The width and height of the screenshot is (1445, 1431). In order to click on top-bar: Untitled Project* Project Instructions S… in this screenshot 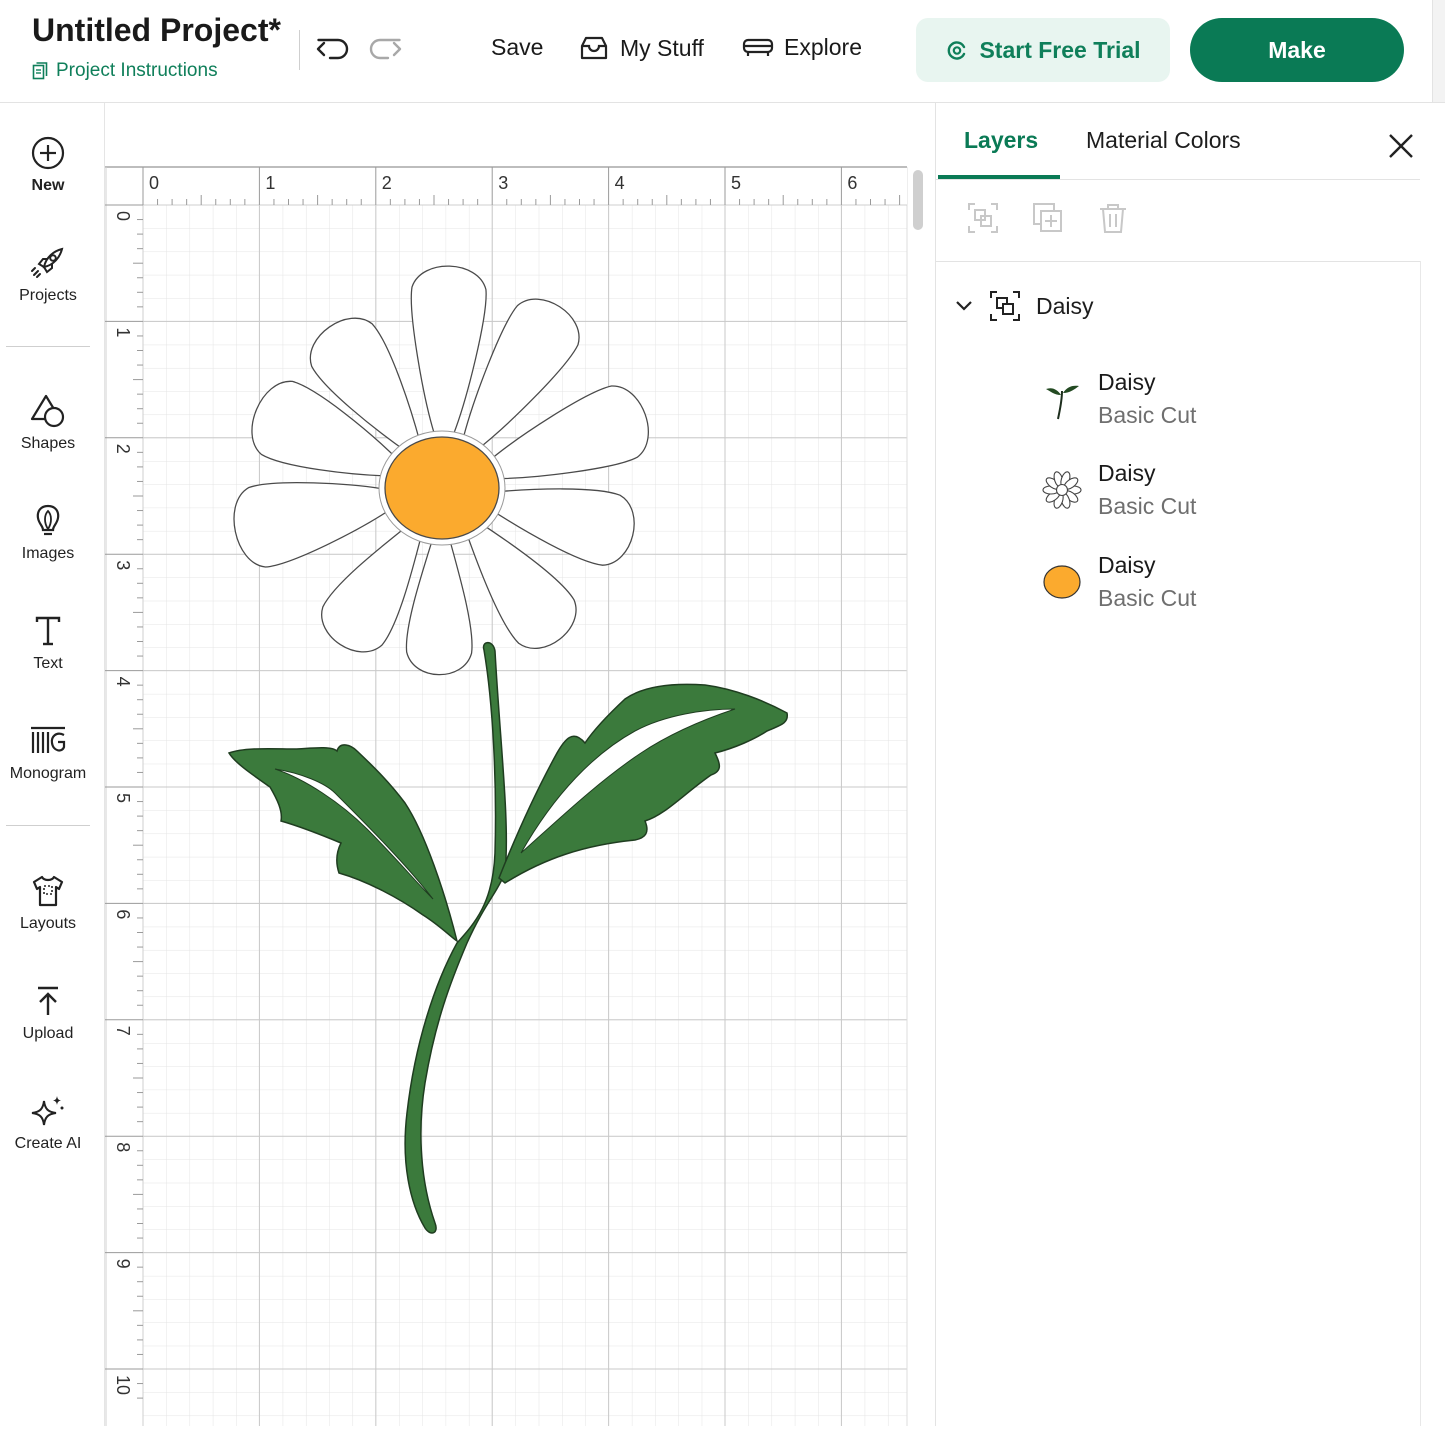, I will do `click(722, 51)`.